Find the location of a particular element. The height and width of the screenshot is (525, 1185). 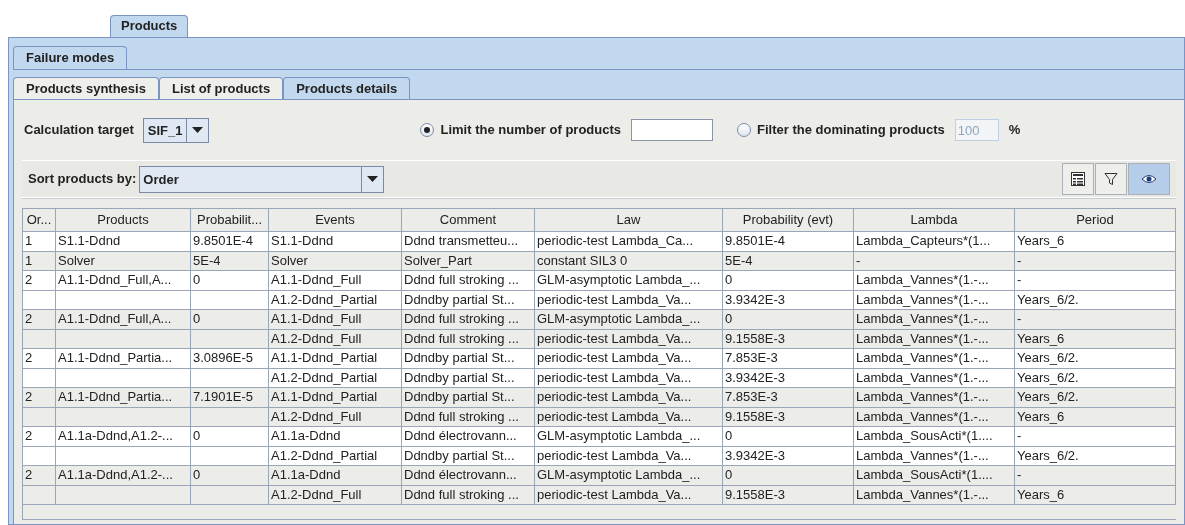

target-dropdown: SIF_1 is located at coordinates (176, 130).